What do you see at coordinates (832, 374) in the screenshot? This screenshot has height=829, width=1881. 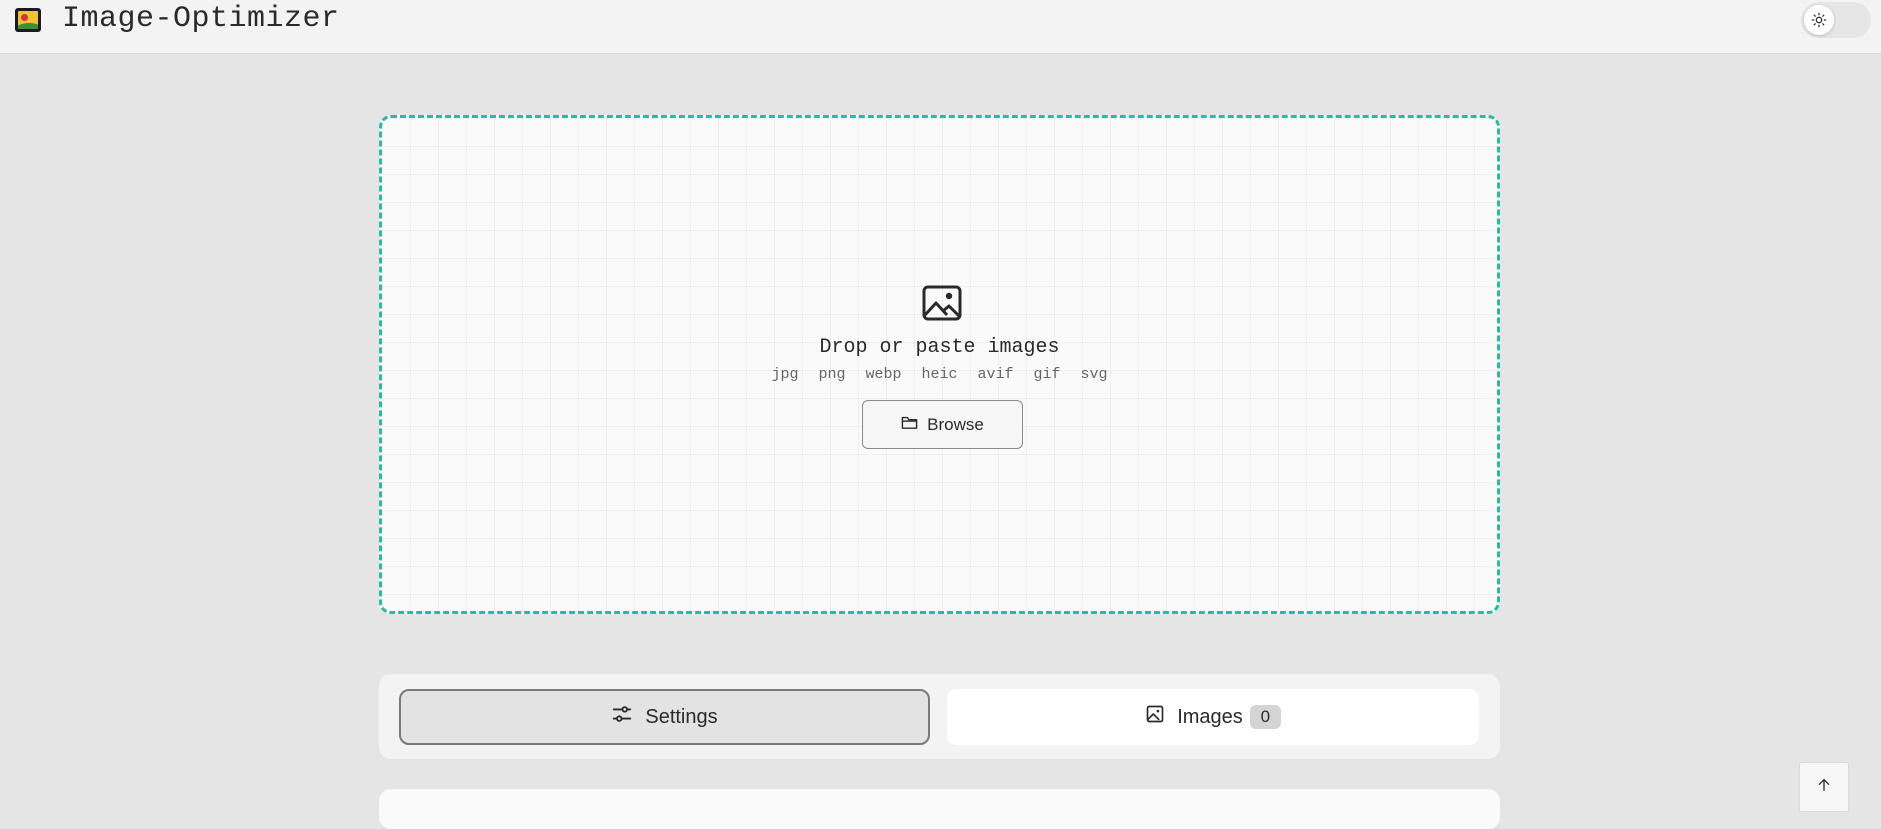 I see `format-label: png` at bounding box center [832, 374].